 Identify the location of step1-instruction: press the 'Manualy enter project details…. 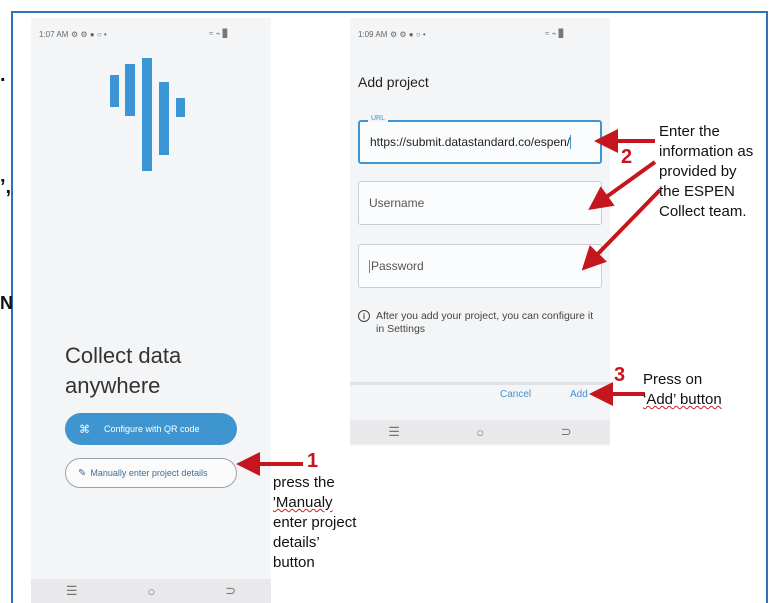
(315, 522).